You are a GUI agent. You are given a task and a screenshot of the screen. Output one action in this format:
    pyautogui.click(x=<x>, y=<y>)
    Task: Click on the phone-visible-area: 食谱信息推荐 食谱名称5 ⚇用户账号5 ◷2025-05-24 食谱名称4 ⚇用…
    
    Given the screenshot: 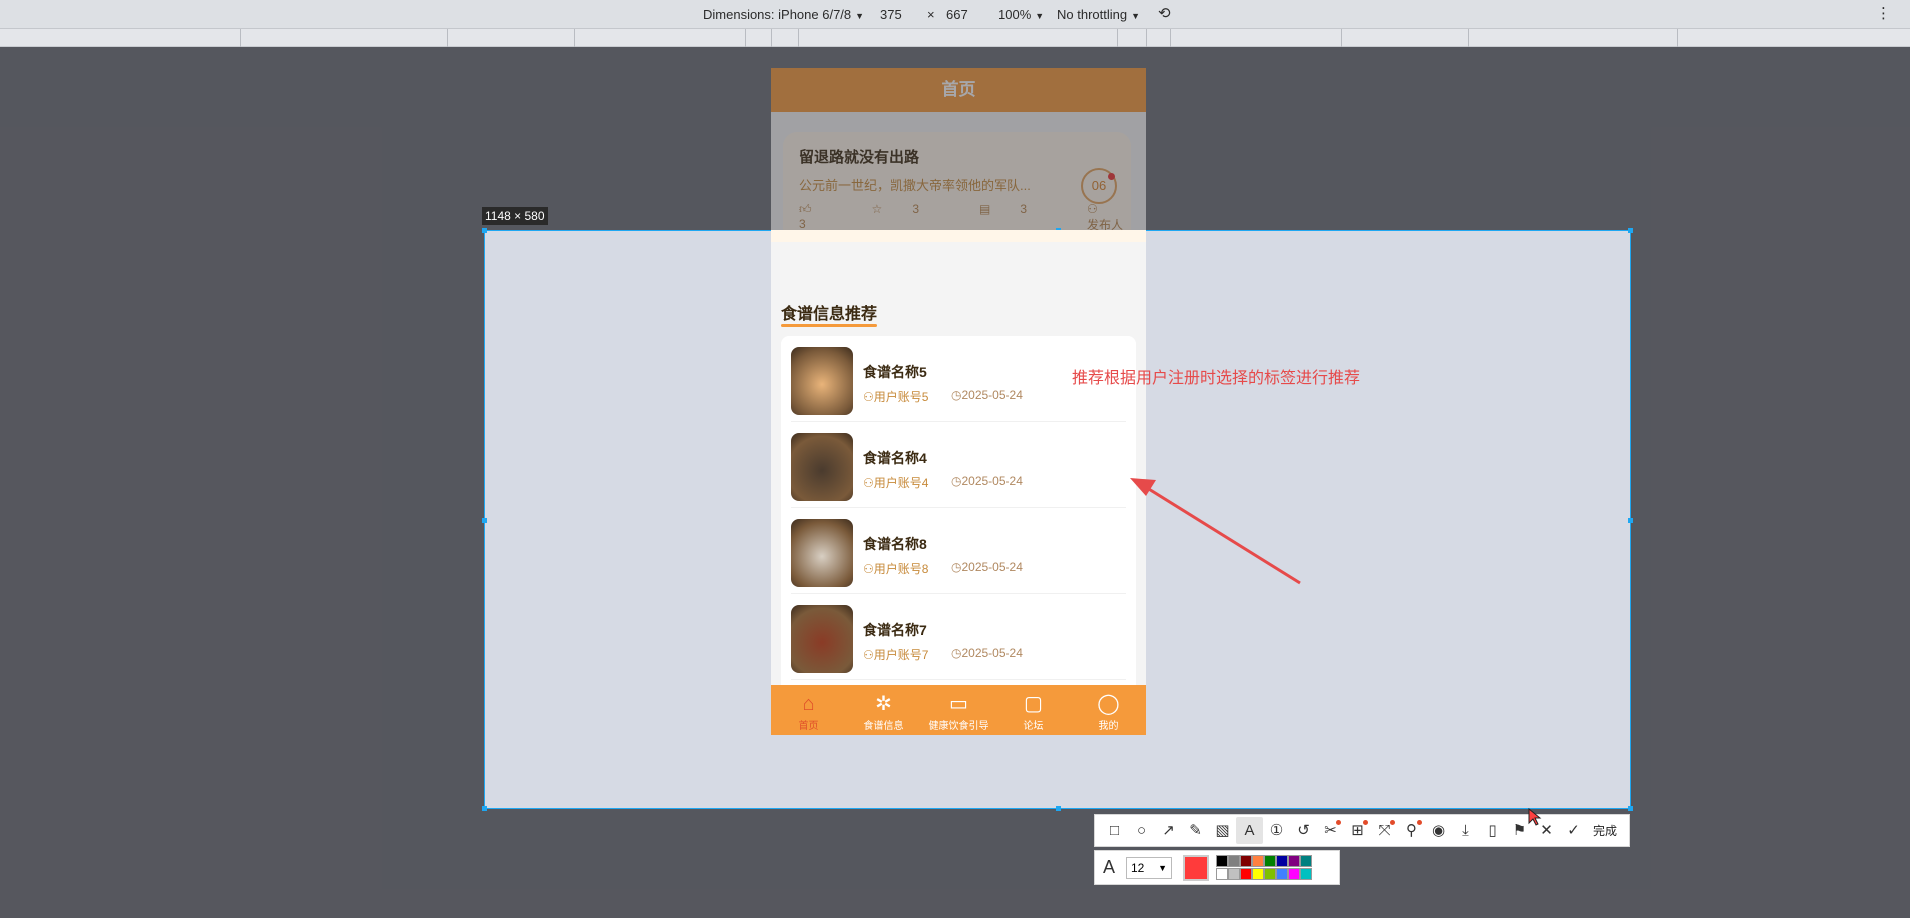 What is the action you would take?
    pyautogui.click(x=958, y=482)
    